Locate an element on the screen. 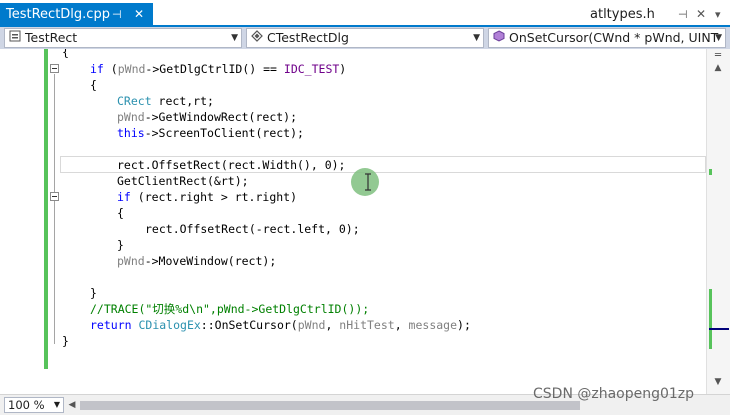  code-line: if (rect.right > rt.right) is located at coordinates (207, 197).